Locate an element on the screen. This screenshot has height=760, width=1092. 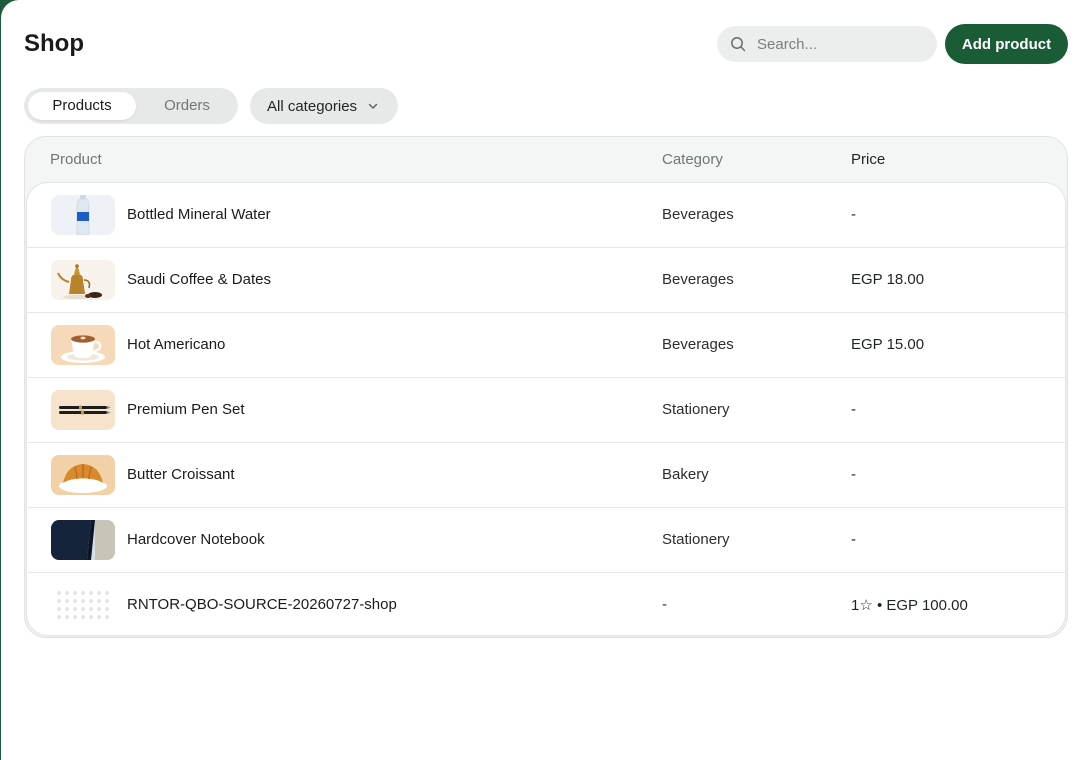
search-box is located at coordinates (827, 44).